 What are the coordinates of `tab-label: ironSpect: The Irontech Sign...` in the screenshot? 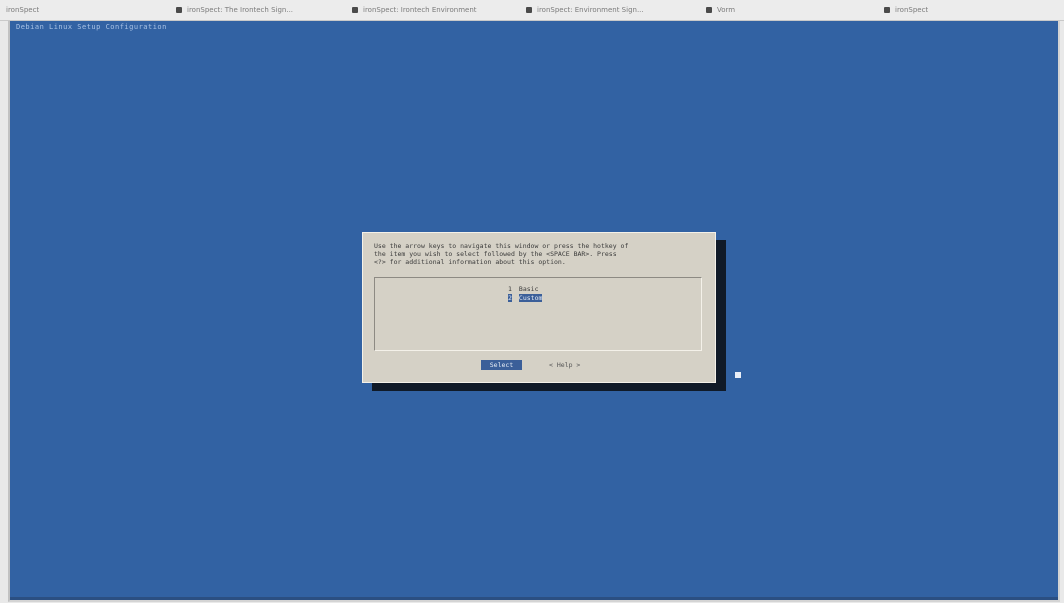 It's located at (240, 10).